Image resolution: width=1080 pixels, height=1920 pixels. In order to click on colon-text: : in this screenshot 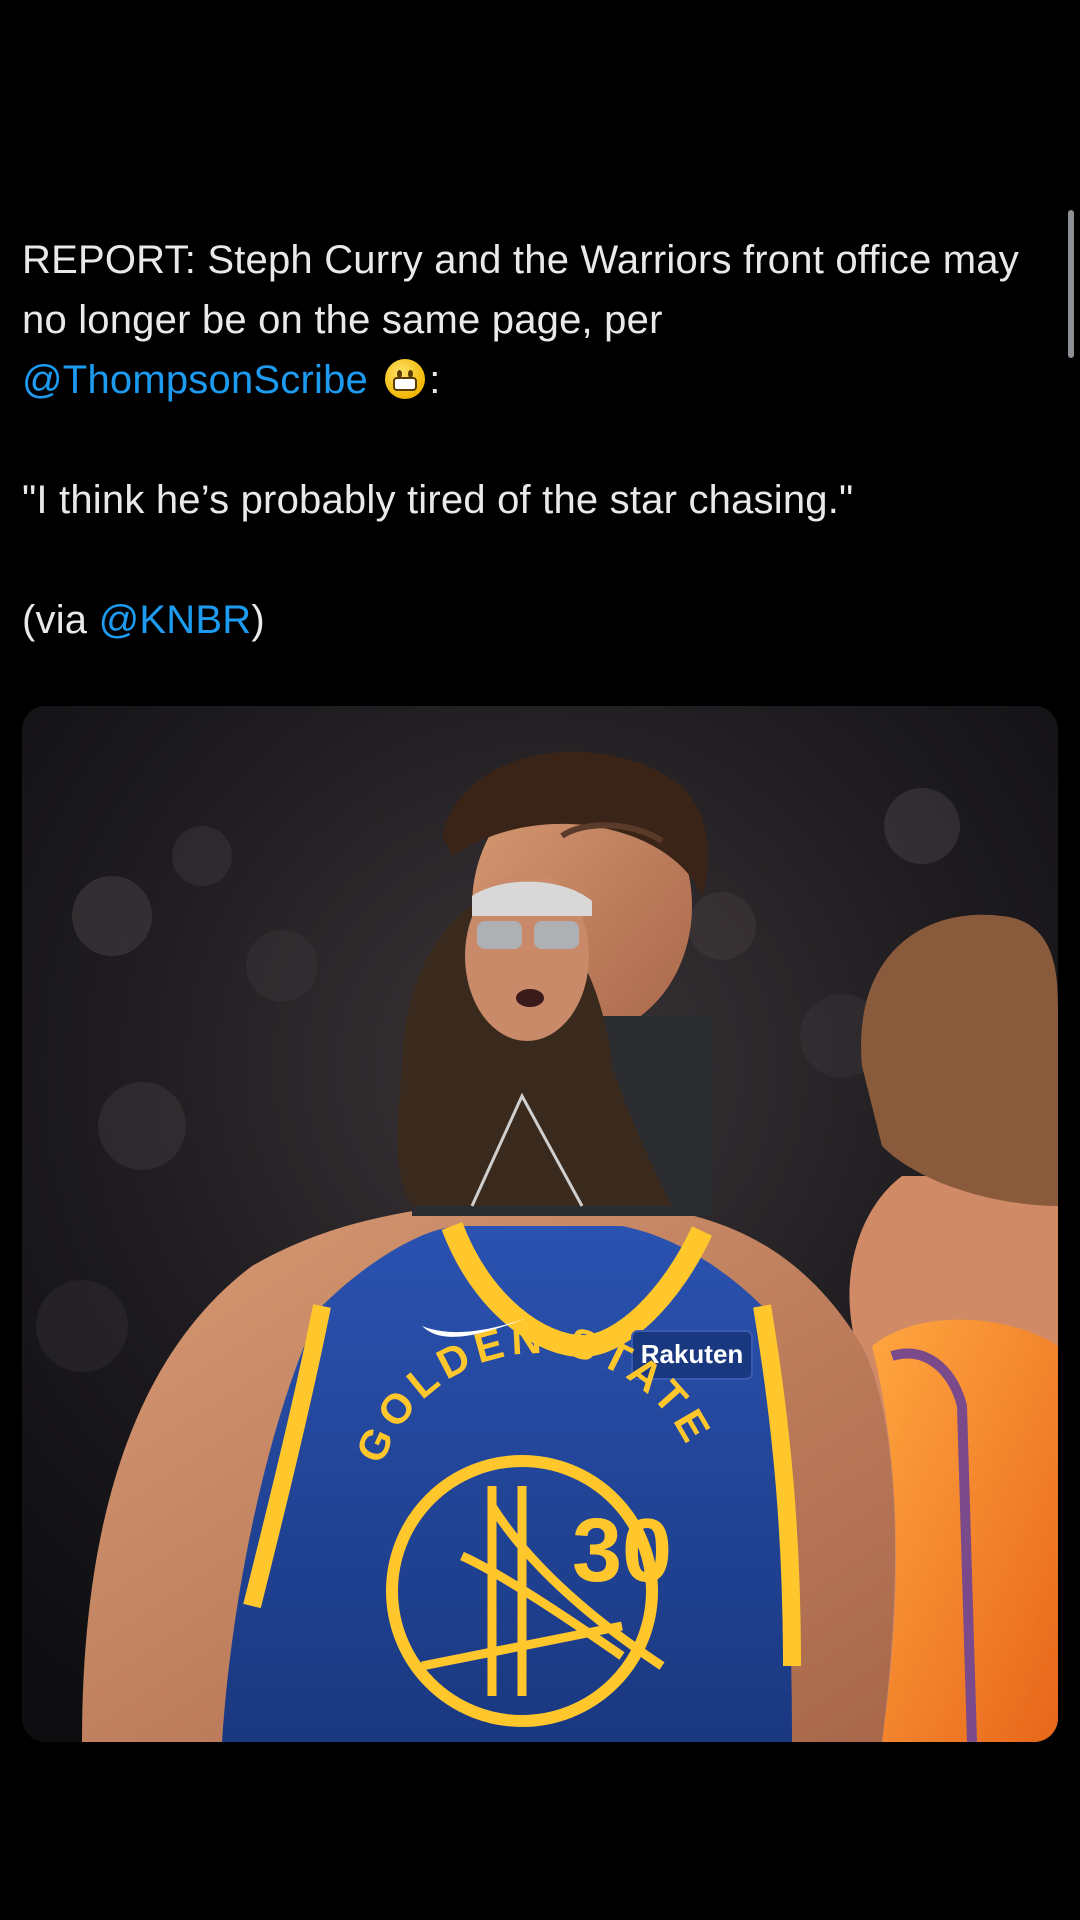, I will do `click(435, 380)`.